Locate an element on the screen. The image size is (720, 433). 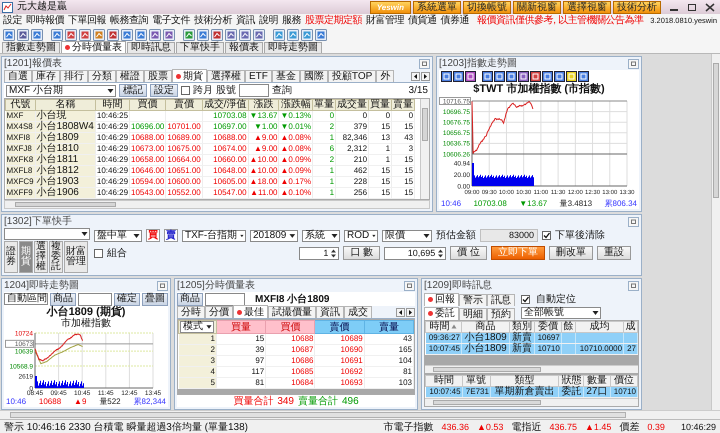
menu-item: 技術分析 is located at coordinates (213, 20).